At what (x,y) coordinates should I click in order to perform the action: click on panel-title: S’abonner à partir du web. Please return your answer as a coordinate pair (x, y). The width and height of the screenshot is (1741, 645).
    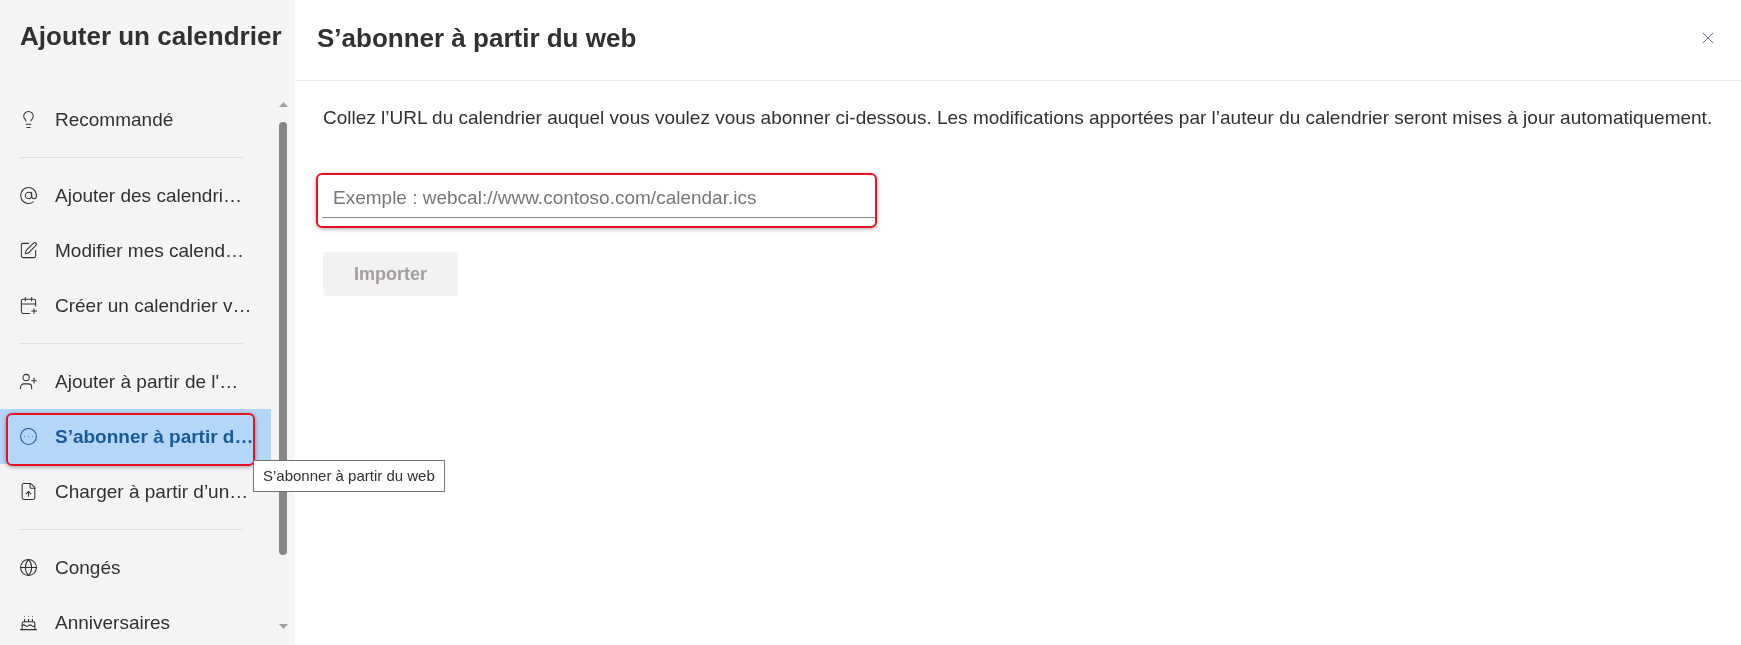
    Looking at the image, I should click on (477, 38).